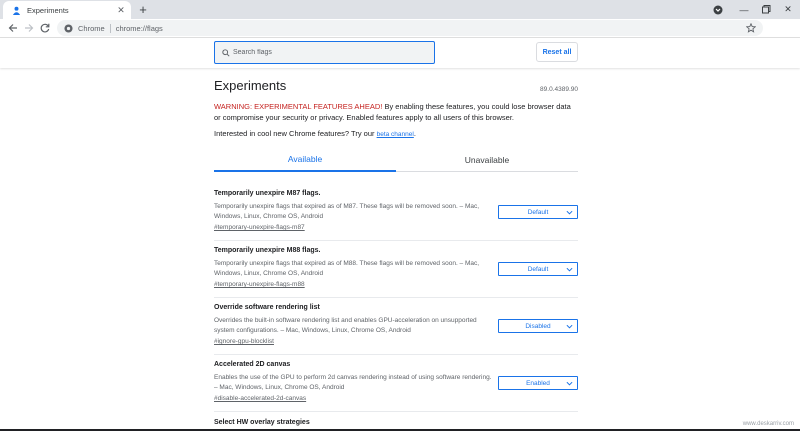 The width and height of the screenshot is (800, 431). Describe the element at coordinates (400, 9) in the screenshot. I see `tab-strip: Experiments ✕ + — ✕` at that location.